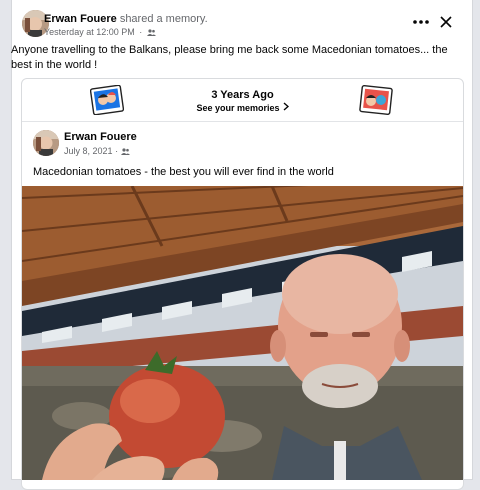  I want to click on post-header-line: Erwan Fouere shared a memory., so click(126, 19).